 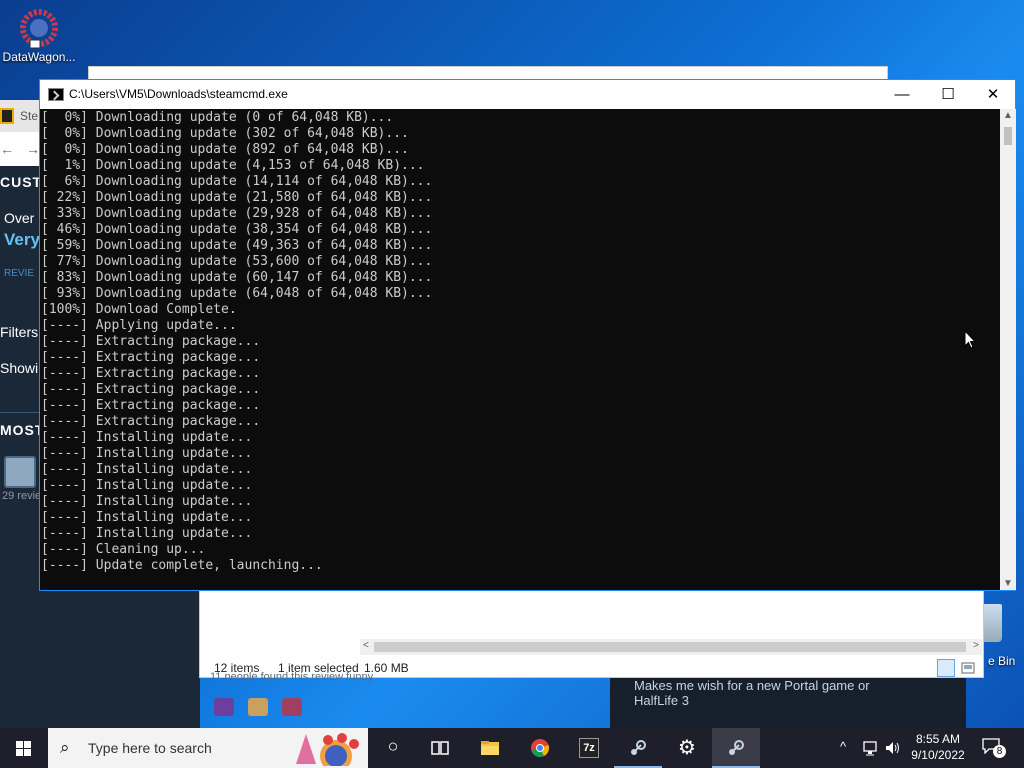 What do you see at coordinates (893, 748) in the screenshot?
I see `volume-icon` at bounding box center [893, 748].